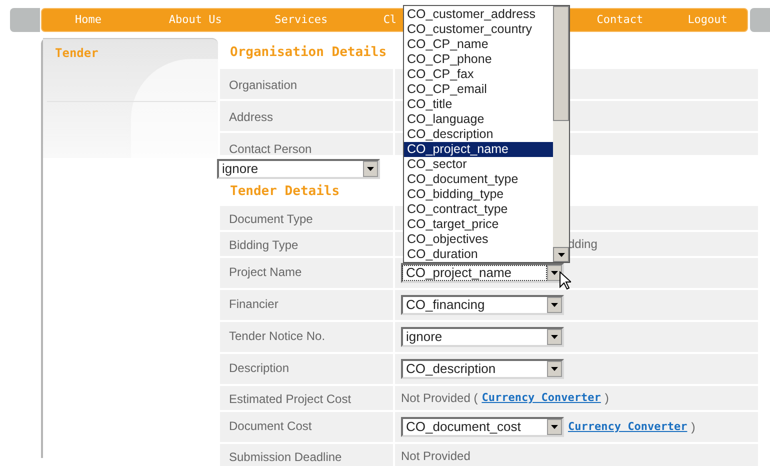 The height and width of the screenshot is (466, 770). Describe the element at coordinates (306, 116) in the screenshot. I see `label-cell: Address` at that location.